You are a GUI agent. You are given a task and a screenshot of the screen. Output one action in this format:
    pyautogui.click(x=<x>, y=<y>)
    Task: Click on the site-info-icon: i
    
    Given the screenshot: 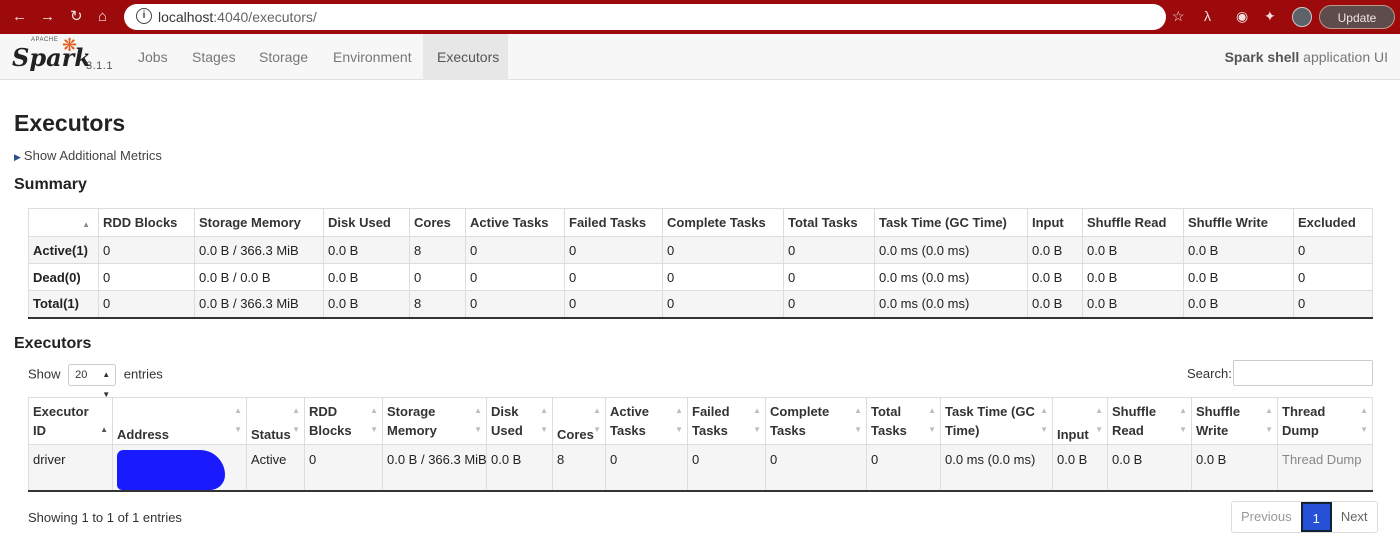 What is the action you would take?
    pyautogui.click(x=144, y=16)
    